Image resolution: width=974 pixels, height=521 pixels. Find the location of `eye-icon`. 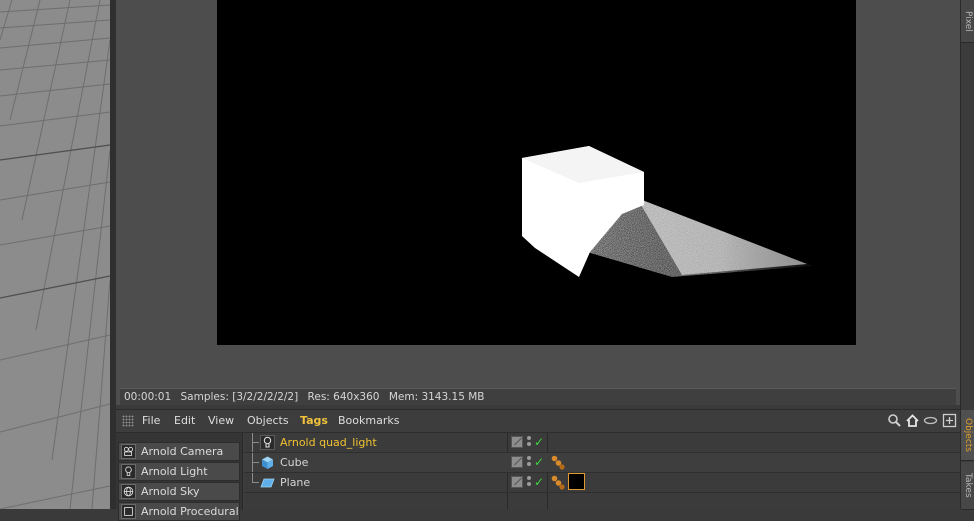

eye-icon is located at coordinates (930, 420).